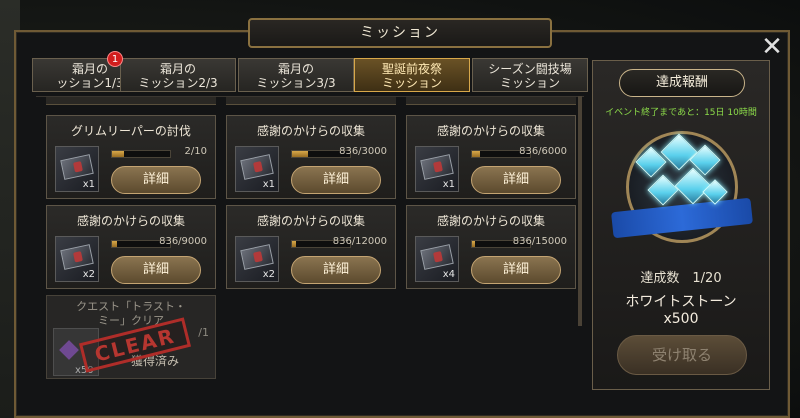  I want to click on mission-card: 感謝のかけらの収集 x1 836/3000 詳細, so click(311, 157).